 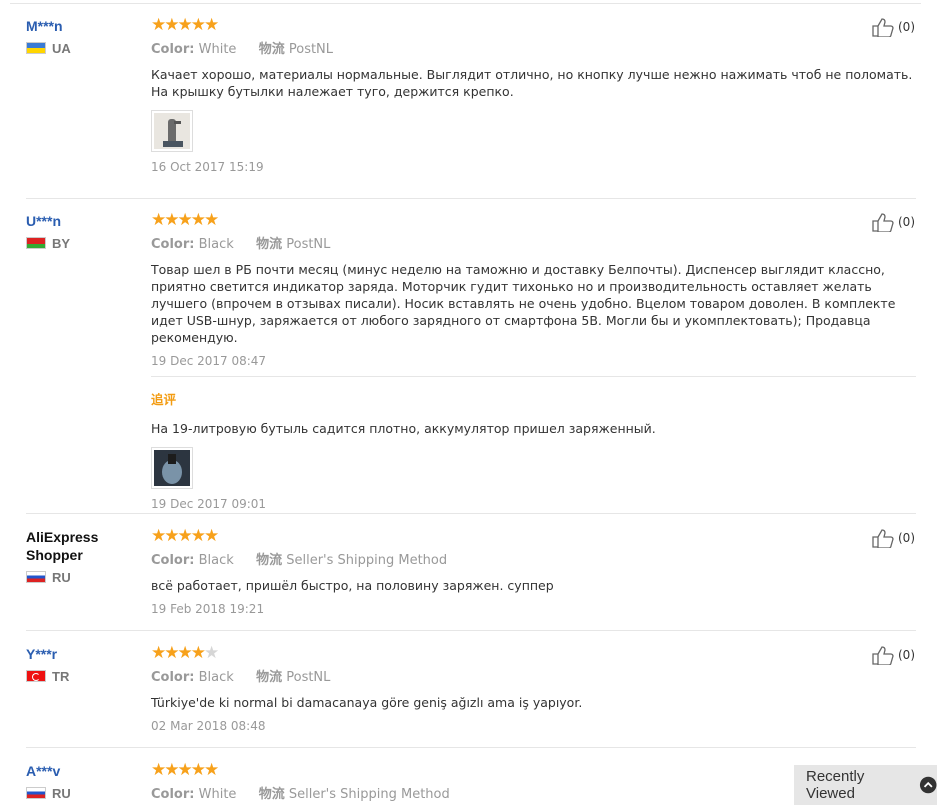 I want to click on review-date: 16 Oct 2017 15:19, so click(x=207, y=167).